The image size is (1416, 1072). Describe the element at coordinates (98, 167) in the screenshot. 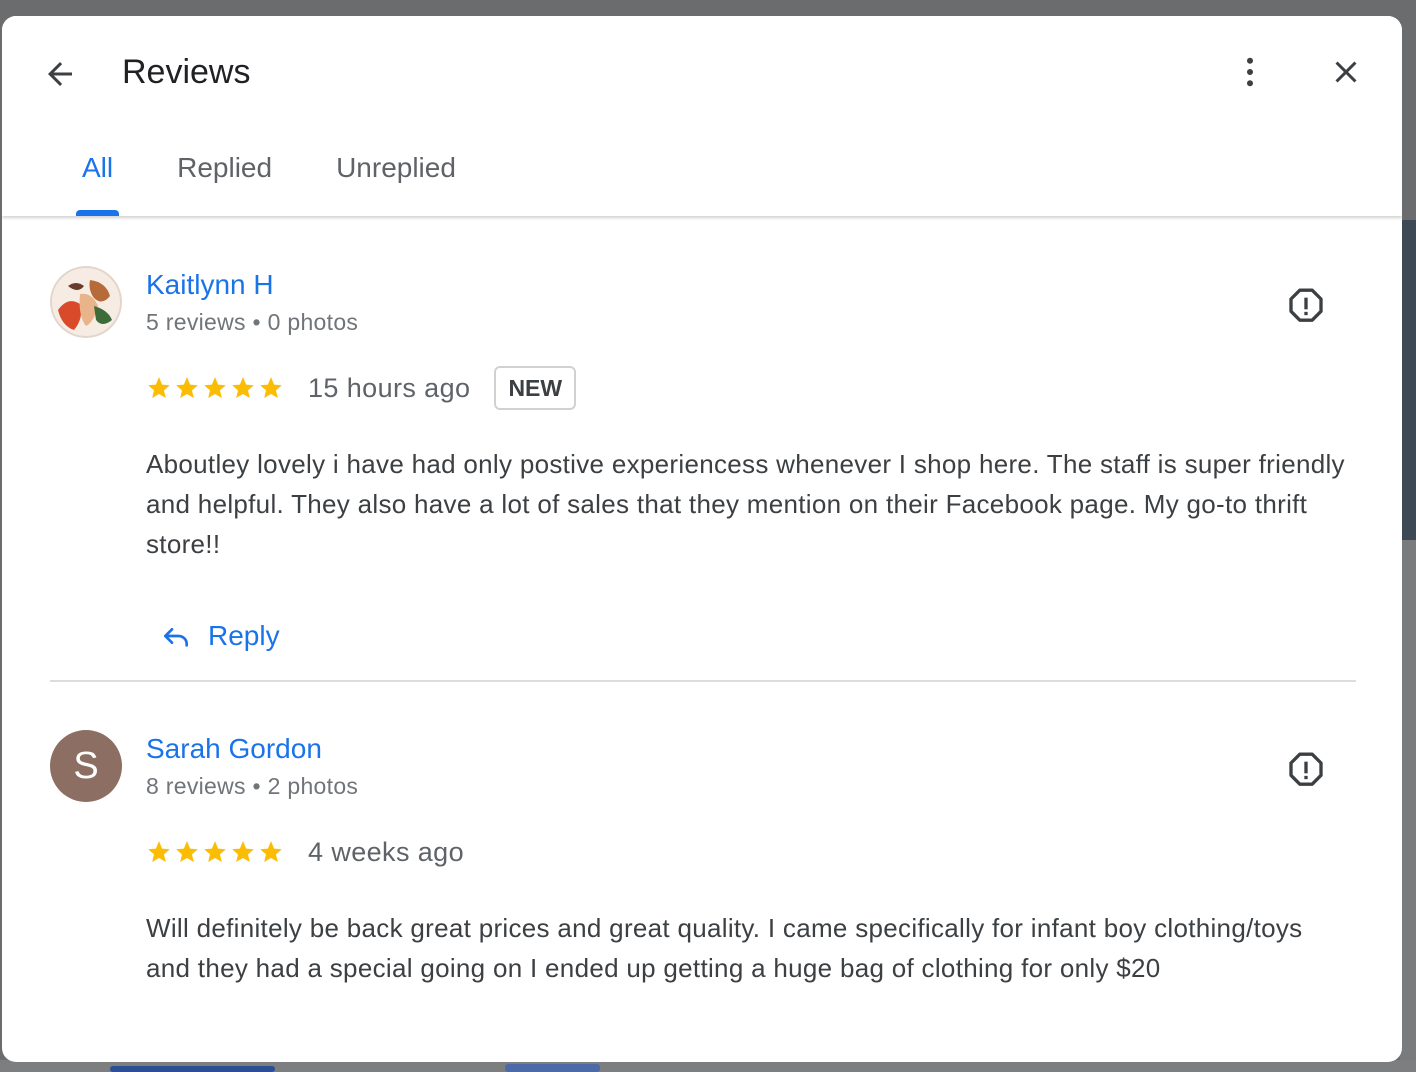

I see `tab-label: All` at that location.